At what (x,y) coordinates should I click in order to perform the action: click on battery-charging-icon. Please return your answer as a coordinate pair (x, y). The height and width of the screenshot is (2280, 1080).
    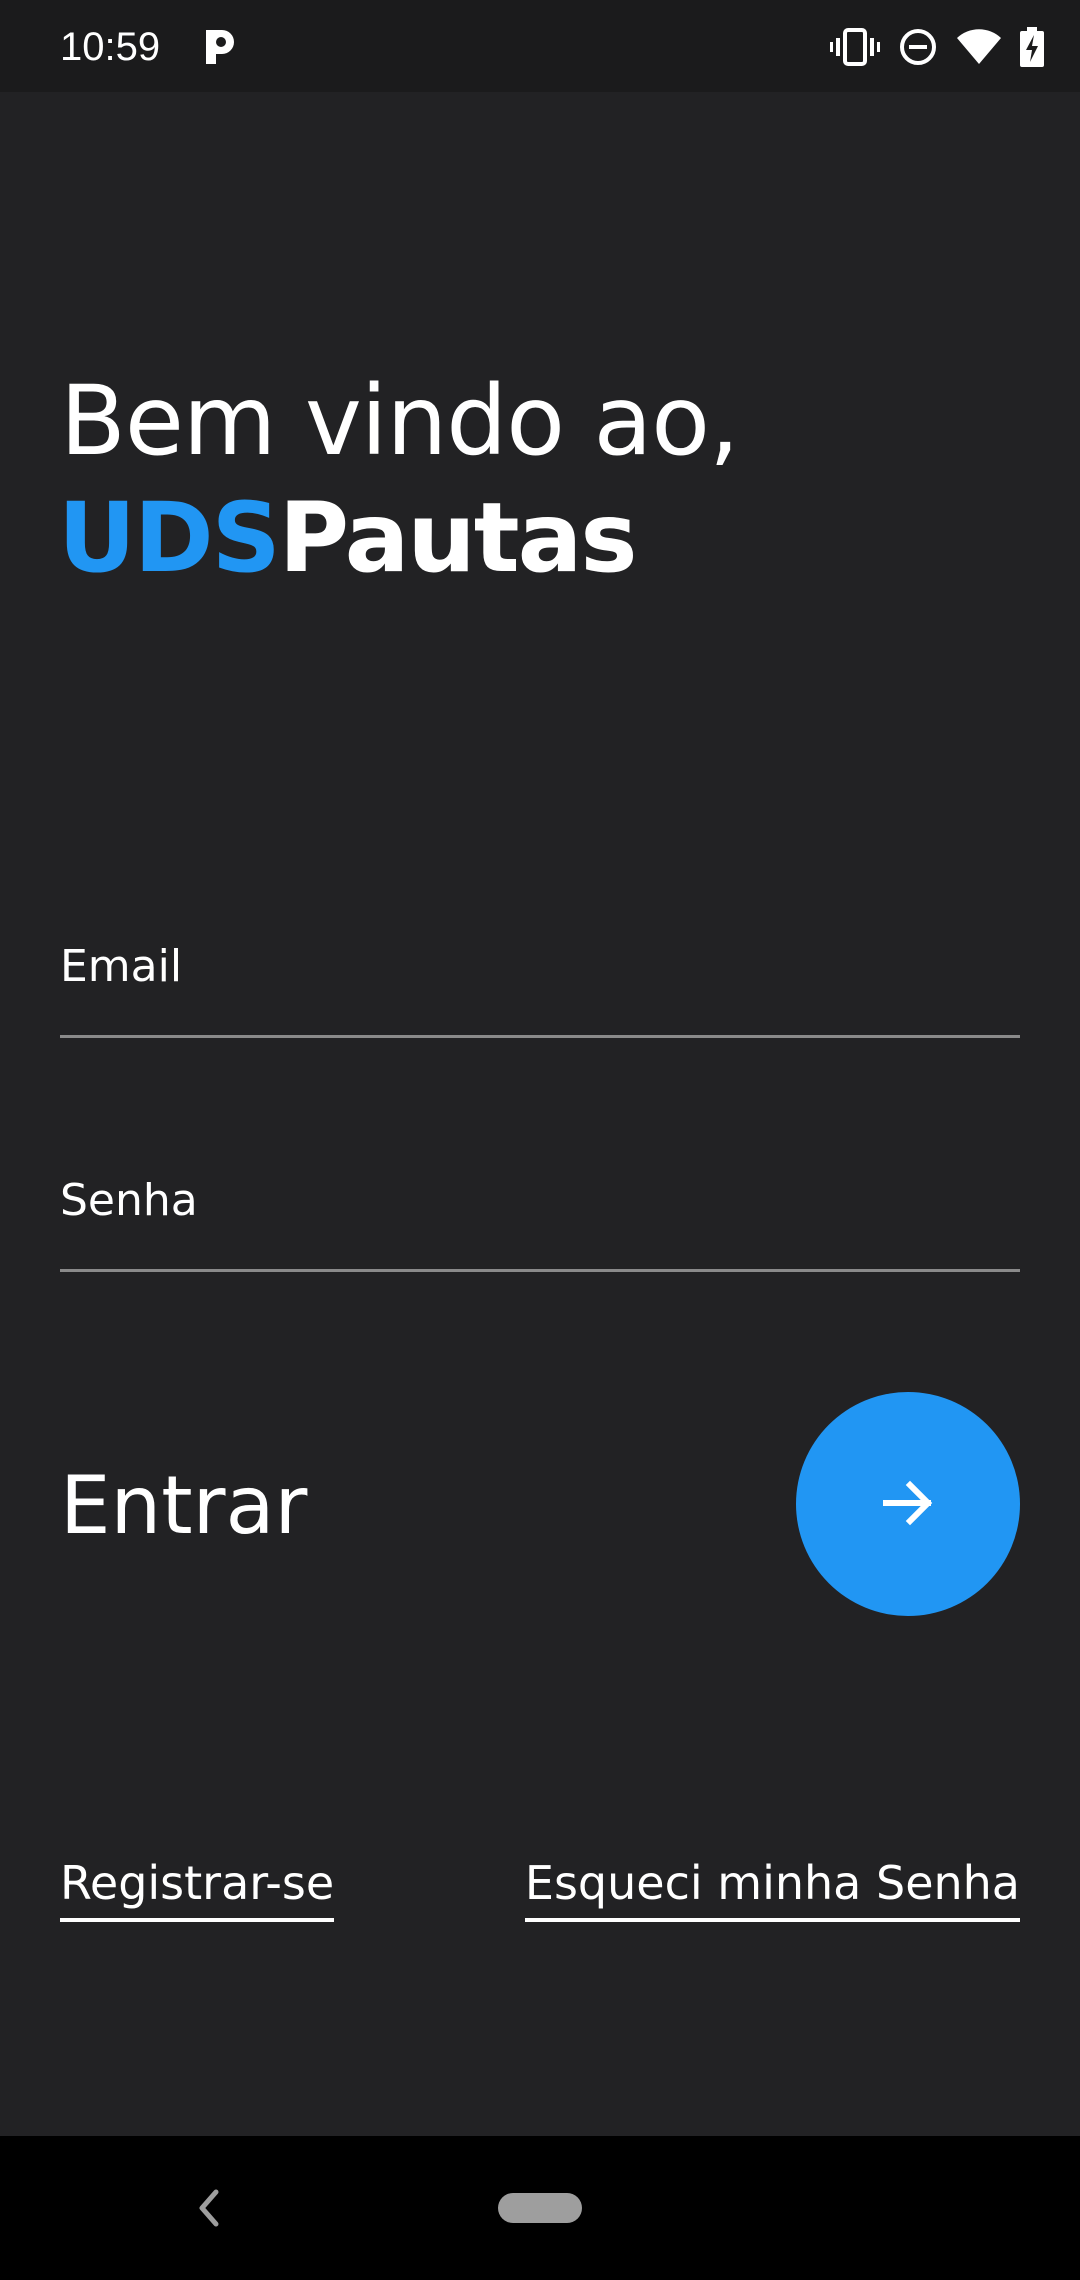
    Looking at the image, I should click on (1032, 47).